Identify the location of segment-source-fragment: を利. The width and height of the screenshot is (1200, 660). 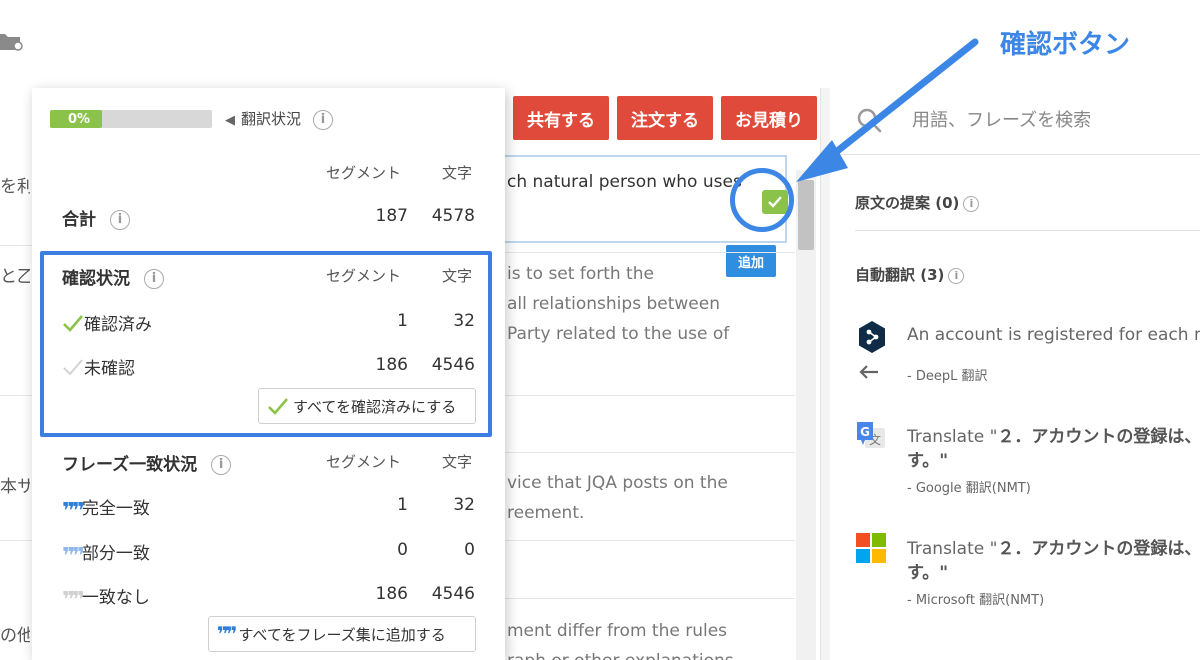
(15, 187).